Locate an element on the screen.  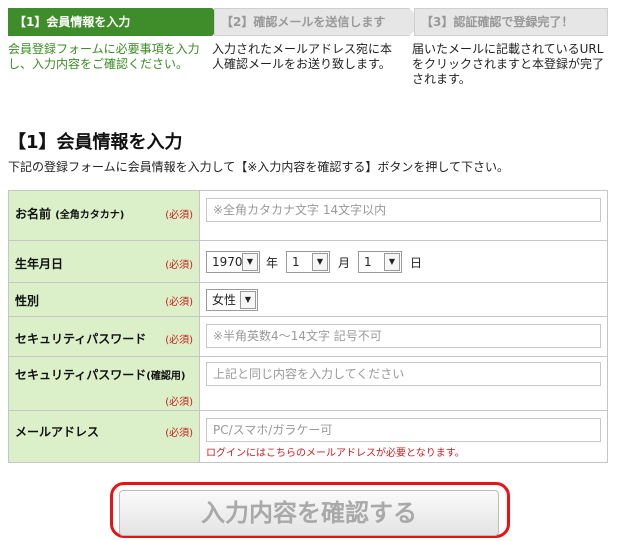
month-unit: 月 is located at coordinates (344, 263).